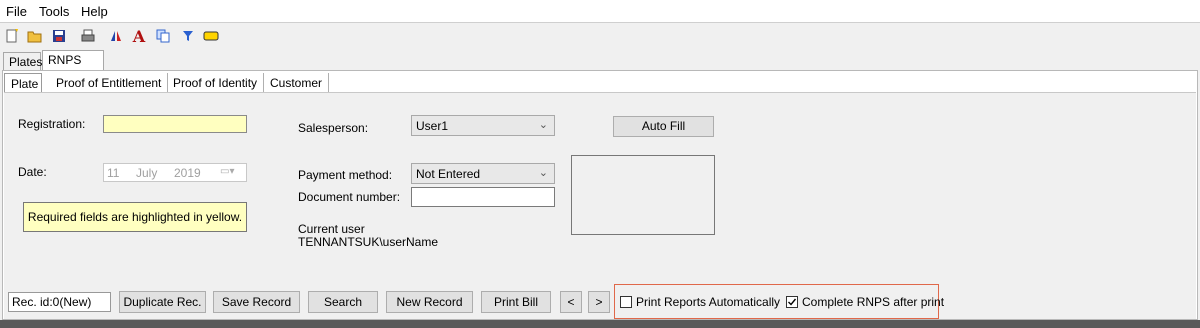 This screenshot has height=328, width=1200. What do you see at coordinates (22, 61) in the screenshot?
I see `tab-plates: Plates` at bounding box center [22, 61].